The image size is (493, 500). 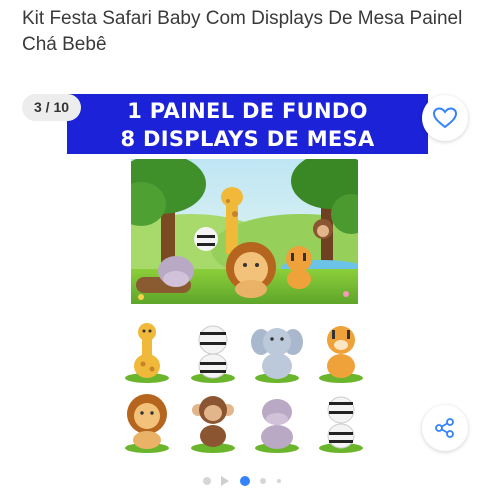 What do you see at coordinates (52, 107) in the screenshot?
I see `image-counter: 3 / 10` at bounding box center [52, 107].